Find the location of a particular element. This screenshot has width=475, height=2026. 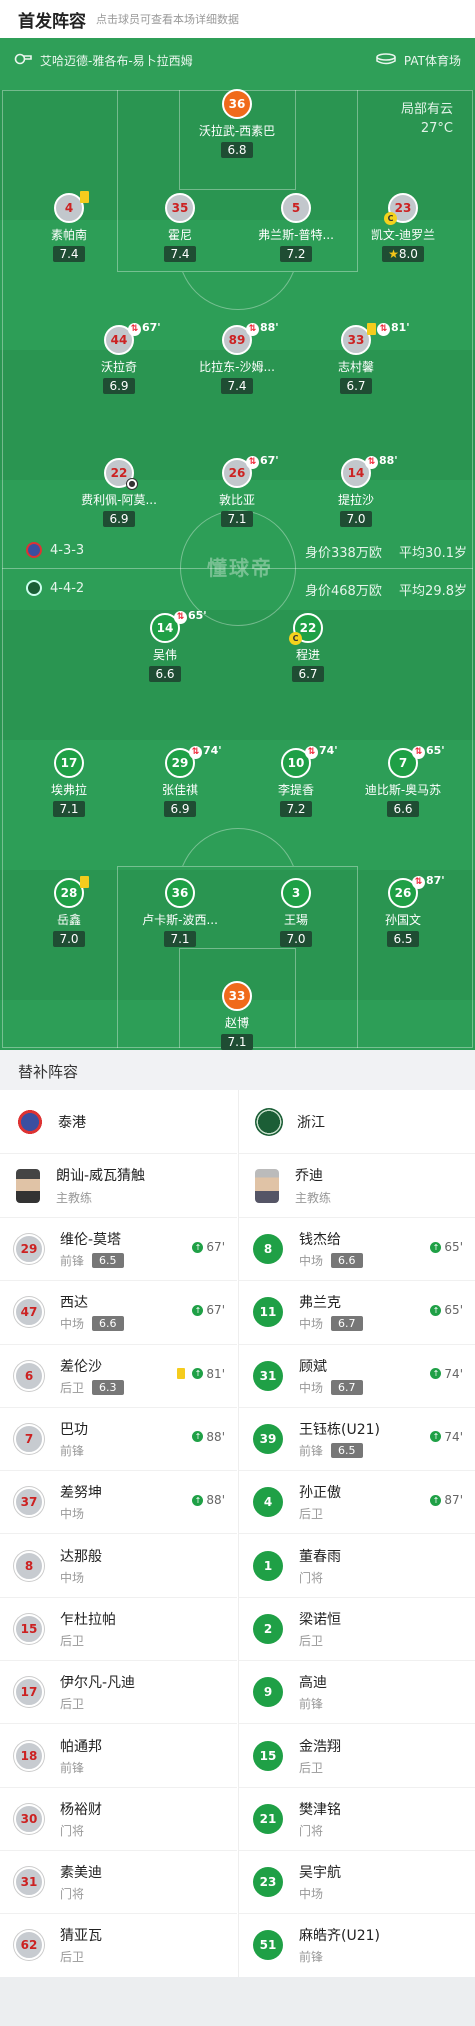

player-rating-value: 7.4 is located at coordinates (180, 254).